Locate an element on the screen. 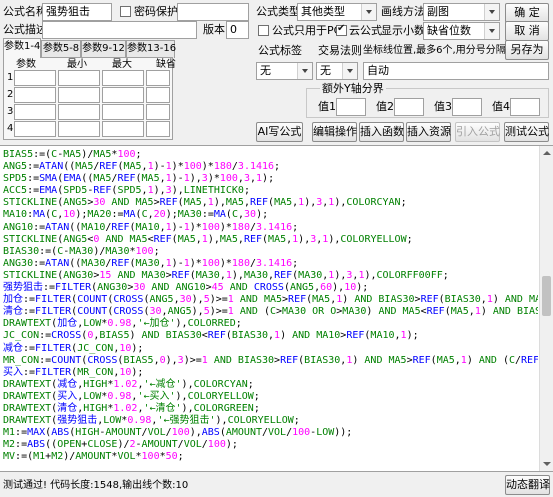  decimals-select: 缺省位数 is located at coordinates (461, 31).